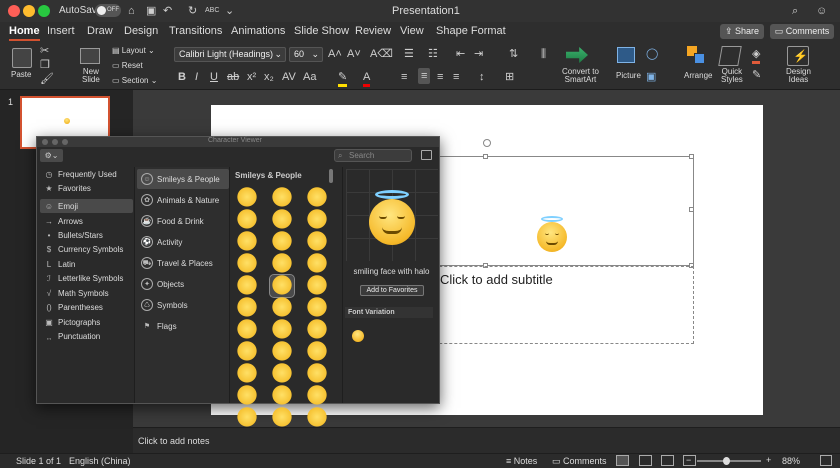 This screenshot has height=468, width=840. Describe the element at coordinates (100, 461) in the screenshot. I see `language-indicator: English (China)` at that location.